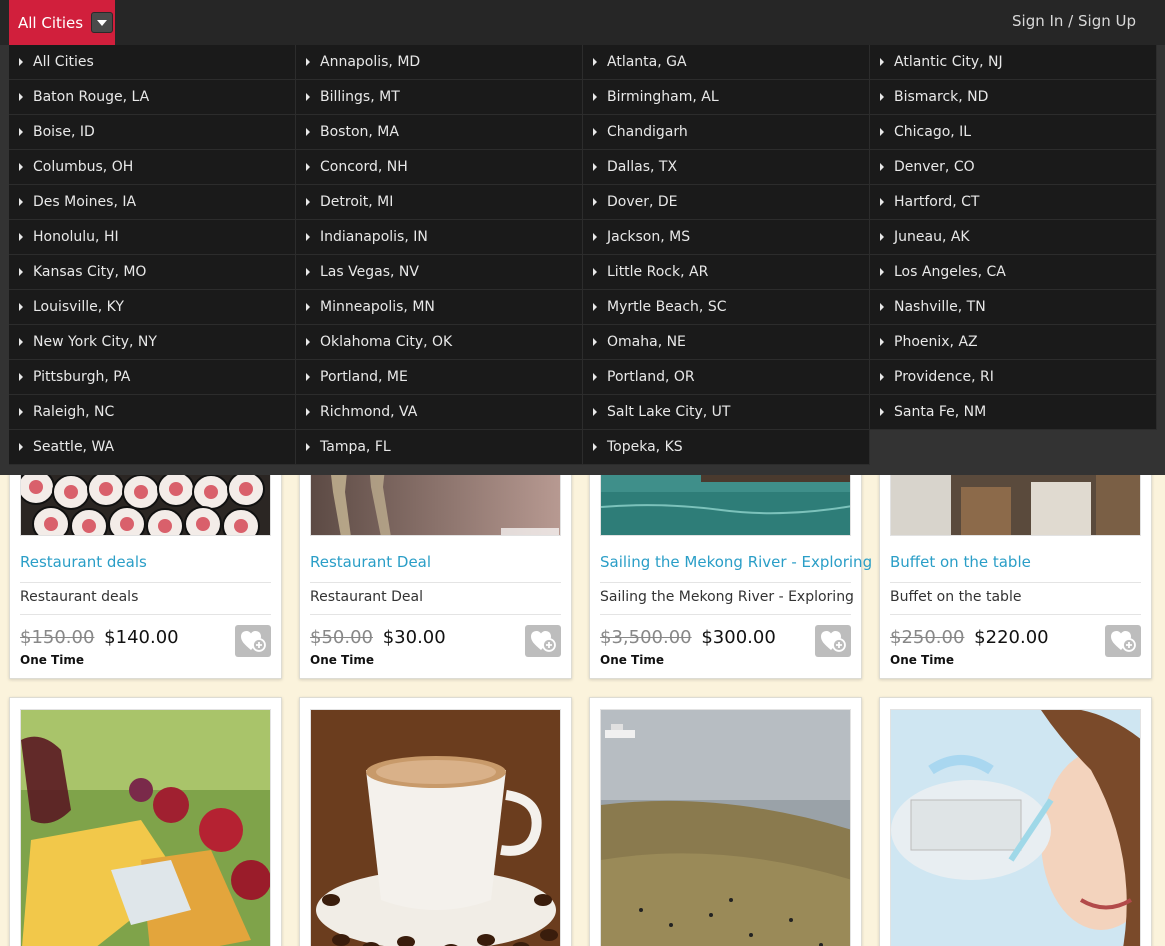  I want to click on city-menu-item: Boston, MA, so click(439, 132).